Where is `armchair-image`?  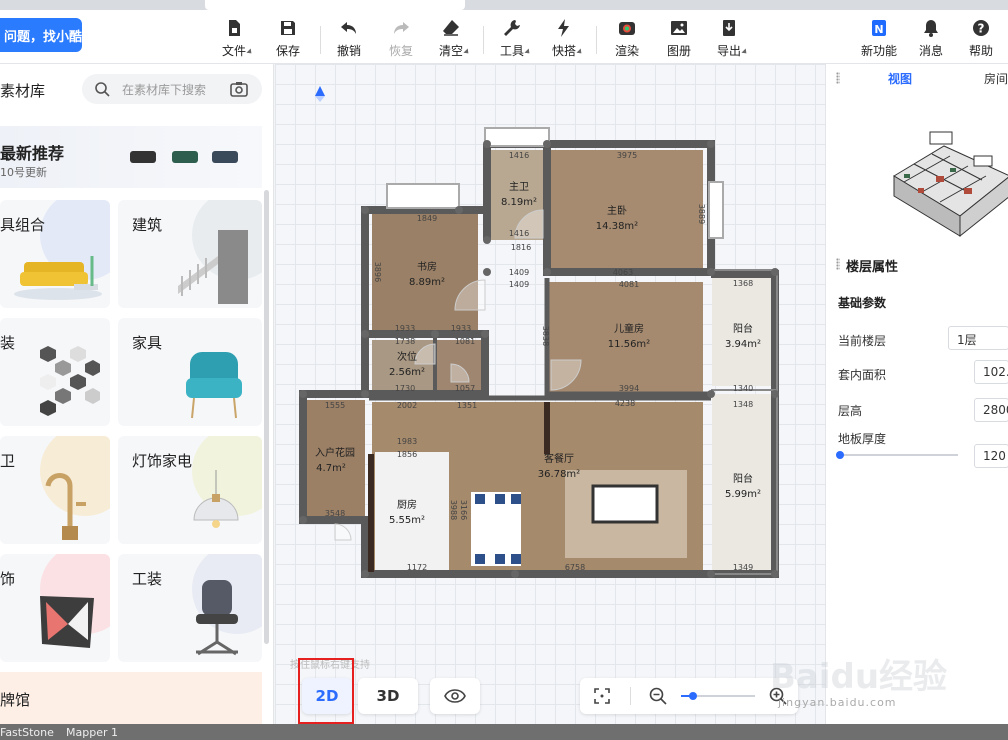 armchair-image is located at coordinates (214, 385).